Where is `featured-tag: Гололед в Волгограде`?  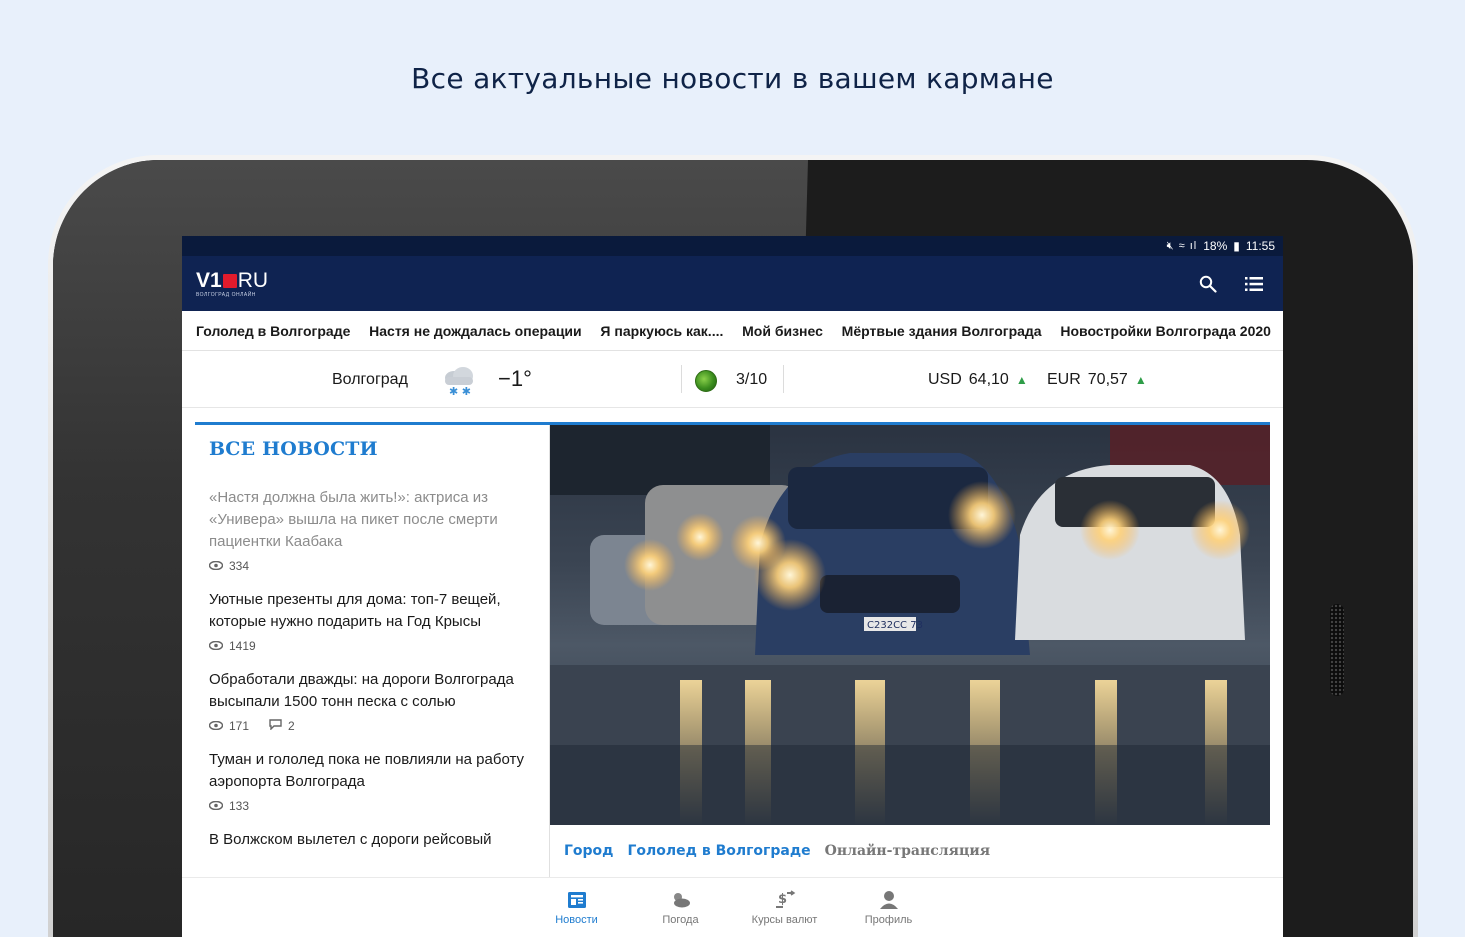 featured-tag: Гололед в Волгограде is located at coordinates (719, 851).